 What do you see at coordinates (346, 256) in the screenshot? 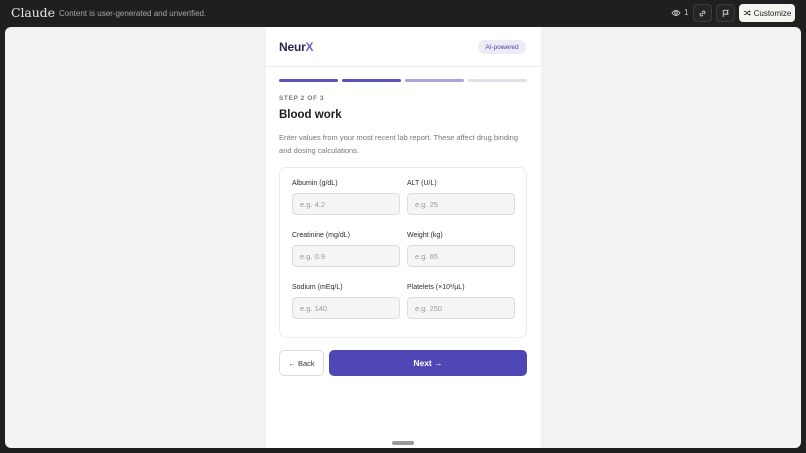
I see `creatinine-input` at bounding box center [346, 256].